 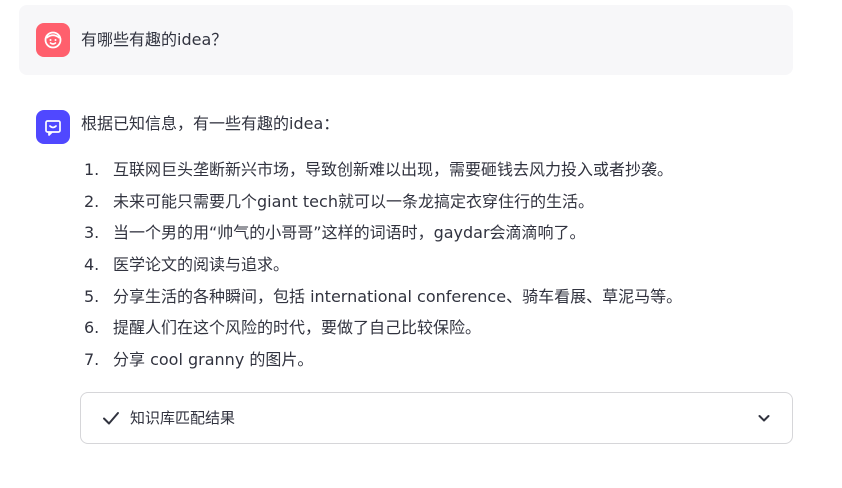 I want to click on knowledge-base-results-expander: 知识库匹配结果, so click(x=436, y=418).